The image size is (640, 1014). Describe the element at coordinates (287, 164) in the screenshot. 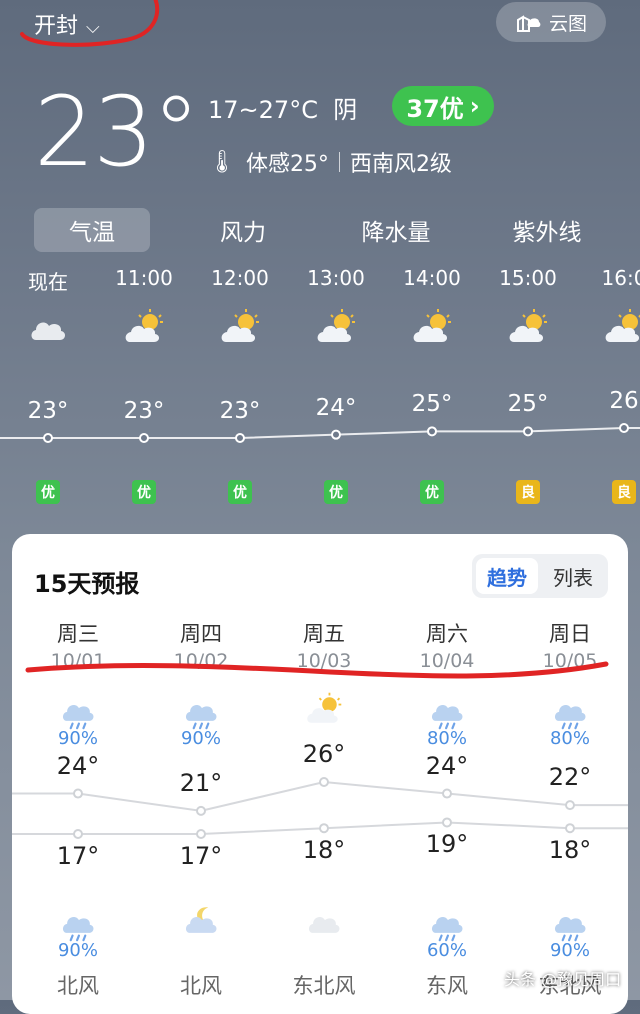

I see `feels-like: 体感25°` at that location.